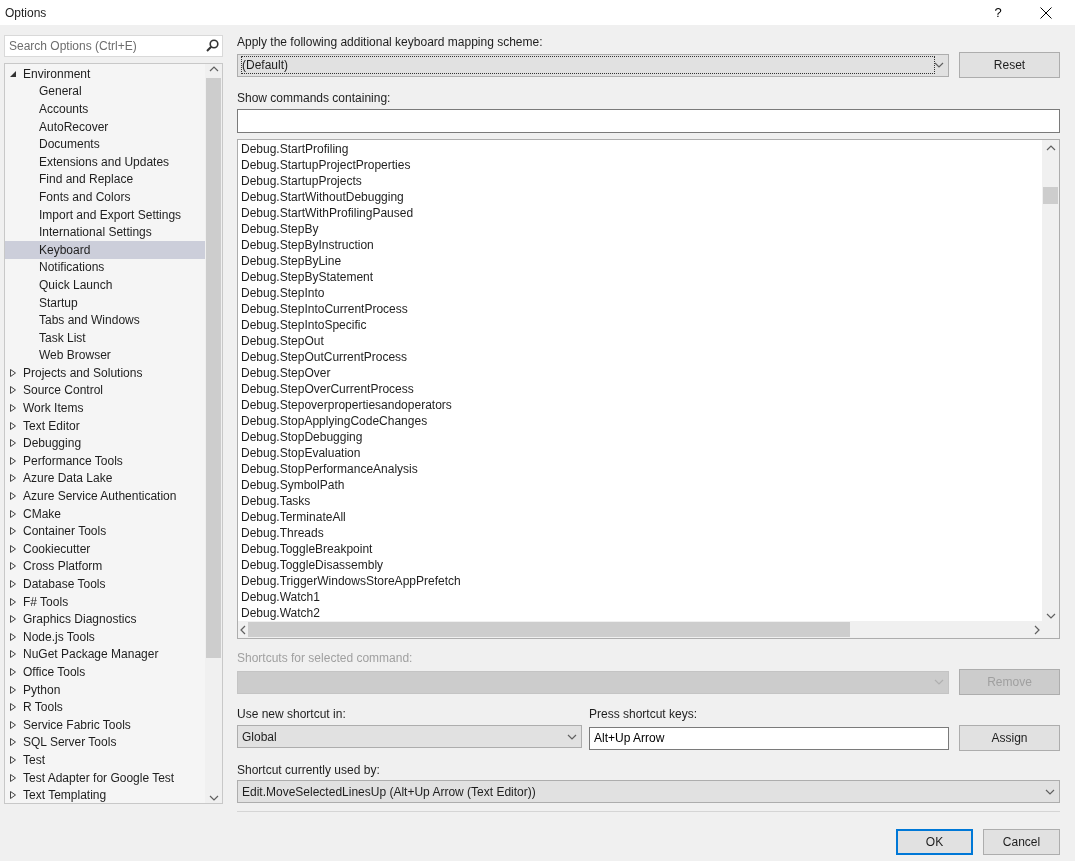 Image resolution: width=1075 pixels, height=861 pixels. I want to click on command-item: Debug.Stepoverpropertiesandoperators, so click(641, 405).